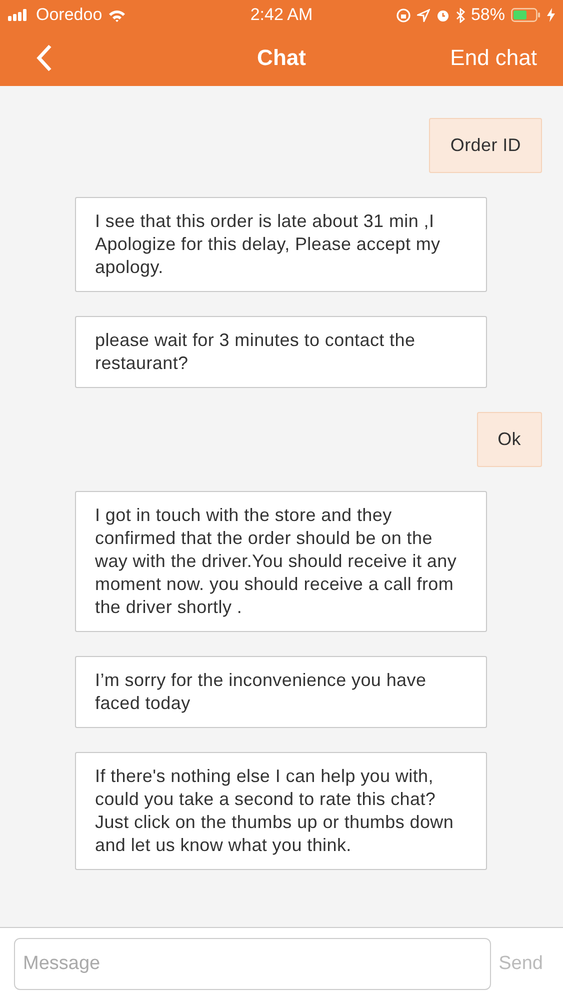  Describe the element at coordinates (403, 15) in the screenshot. I see `rotation-lock-icon` at that location.